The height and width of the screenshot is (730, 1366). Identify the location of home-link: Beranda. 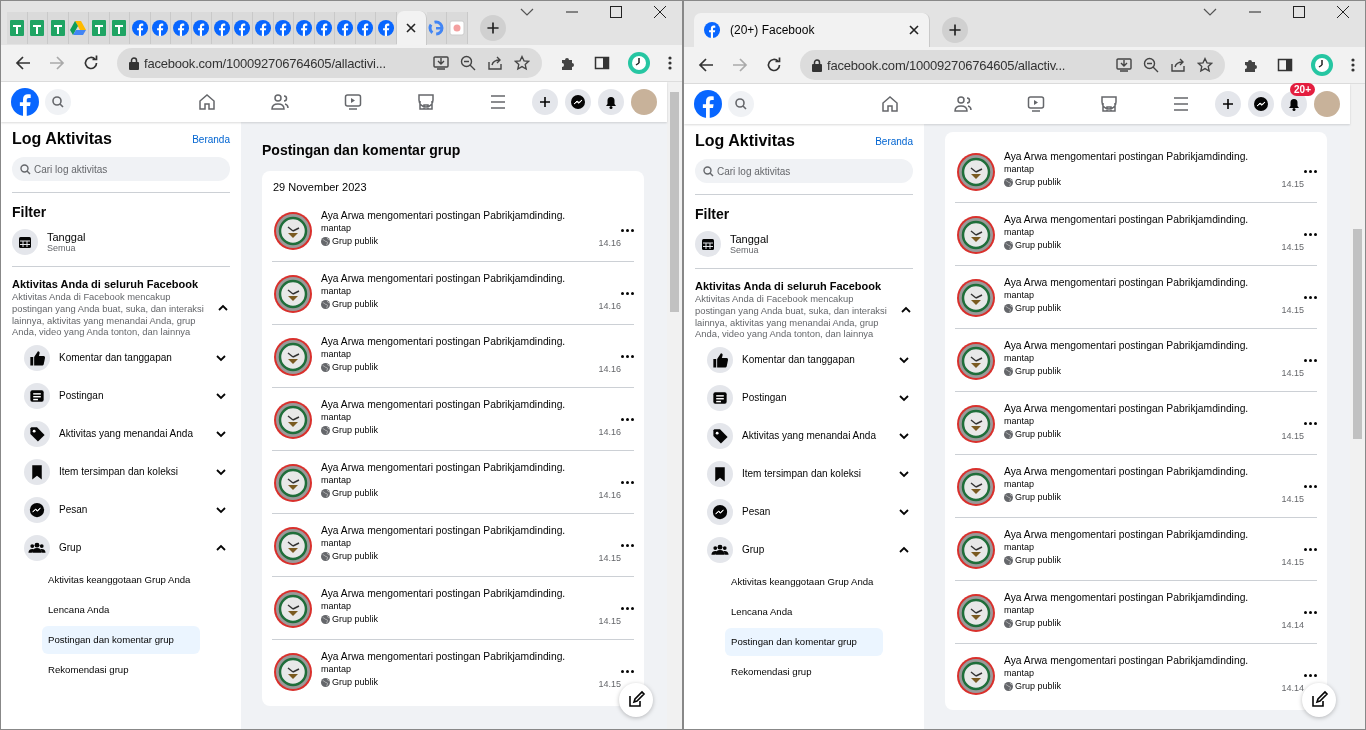
(894, 141).